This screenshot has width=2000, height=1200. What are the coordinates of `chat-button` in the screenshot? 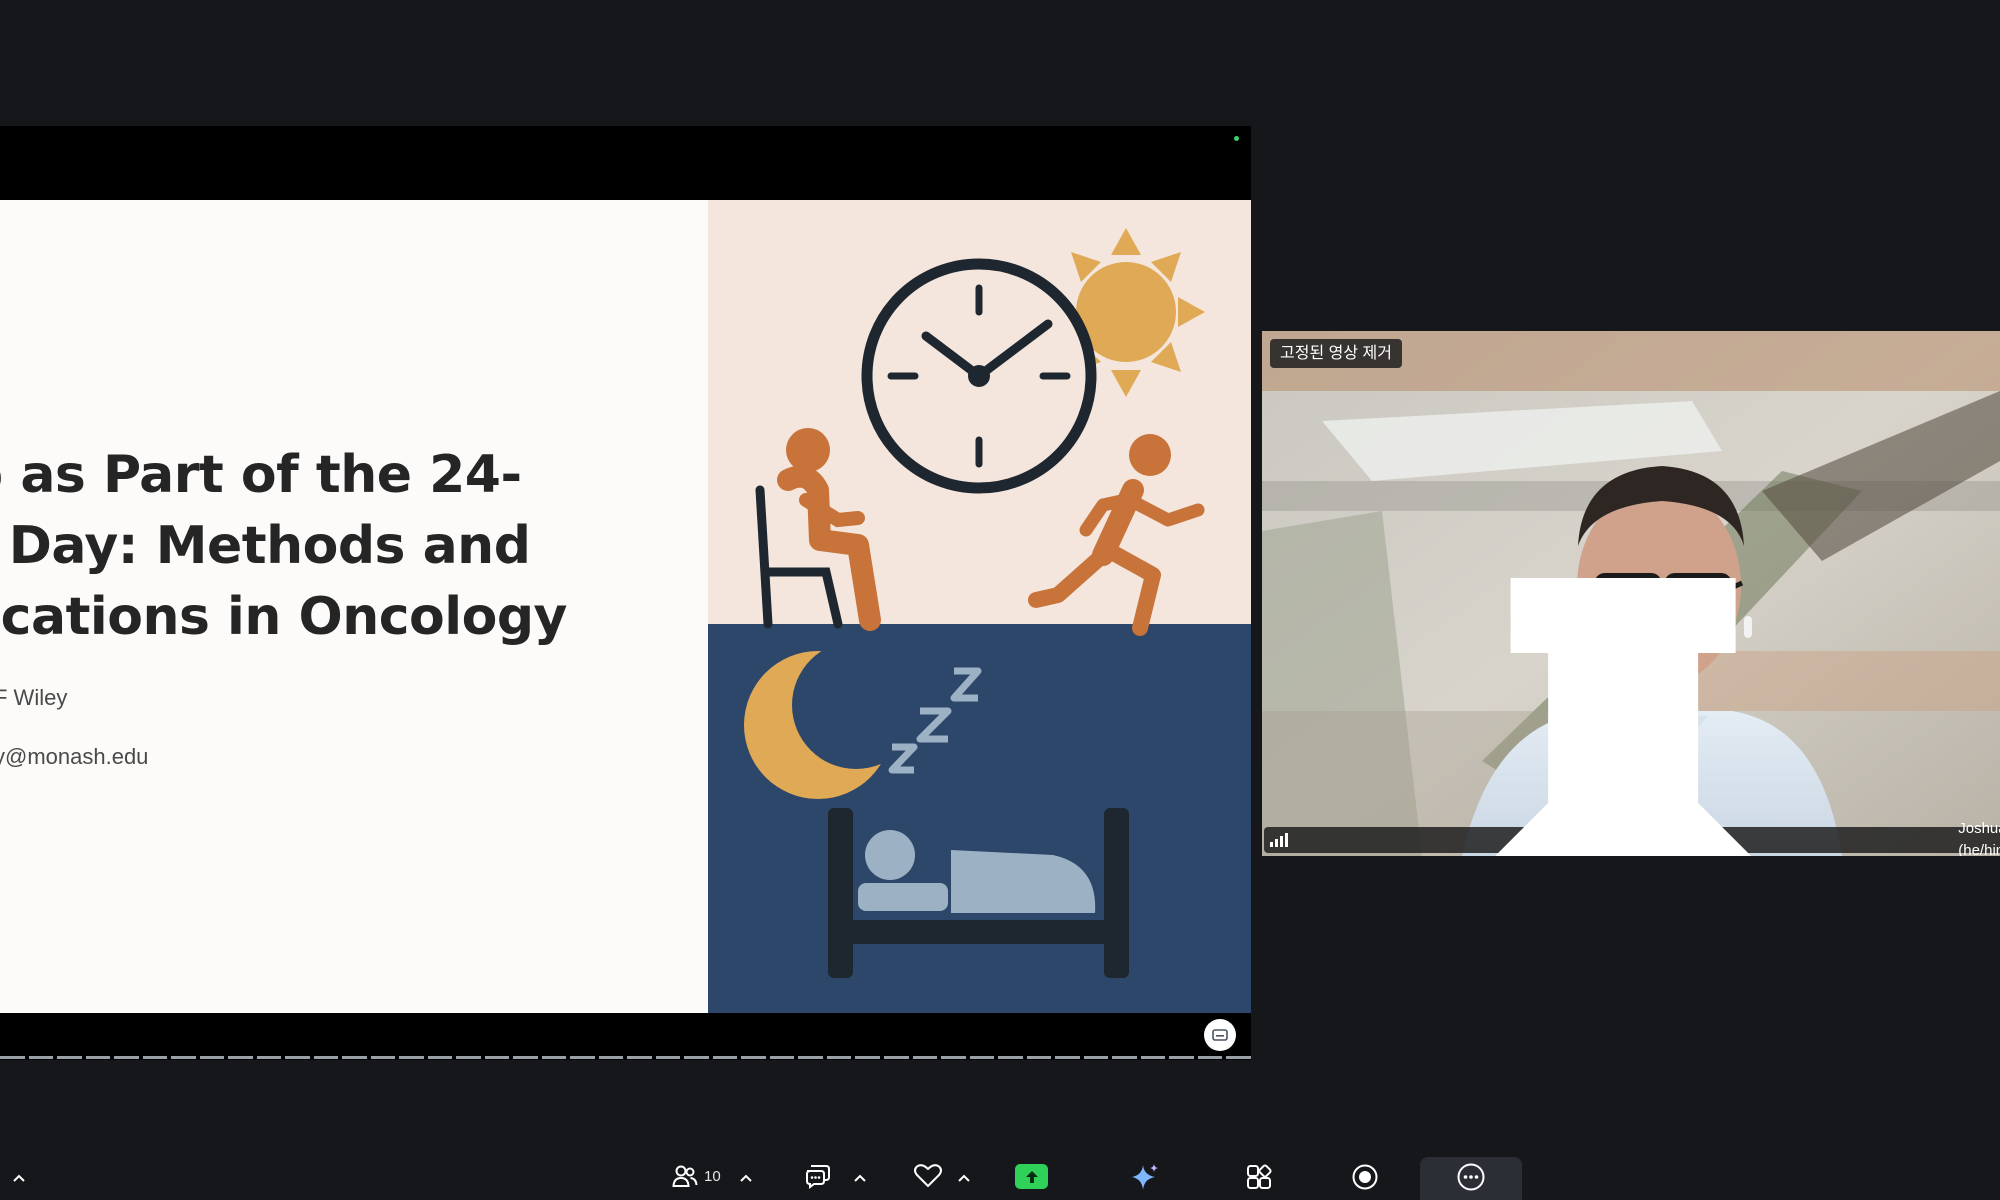 It's located at (818, 1176).